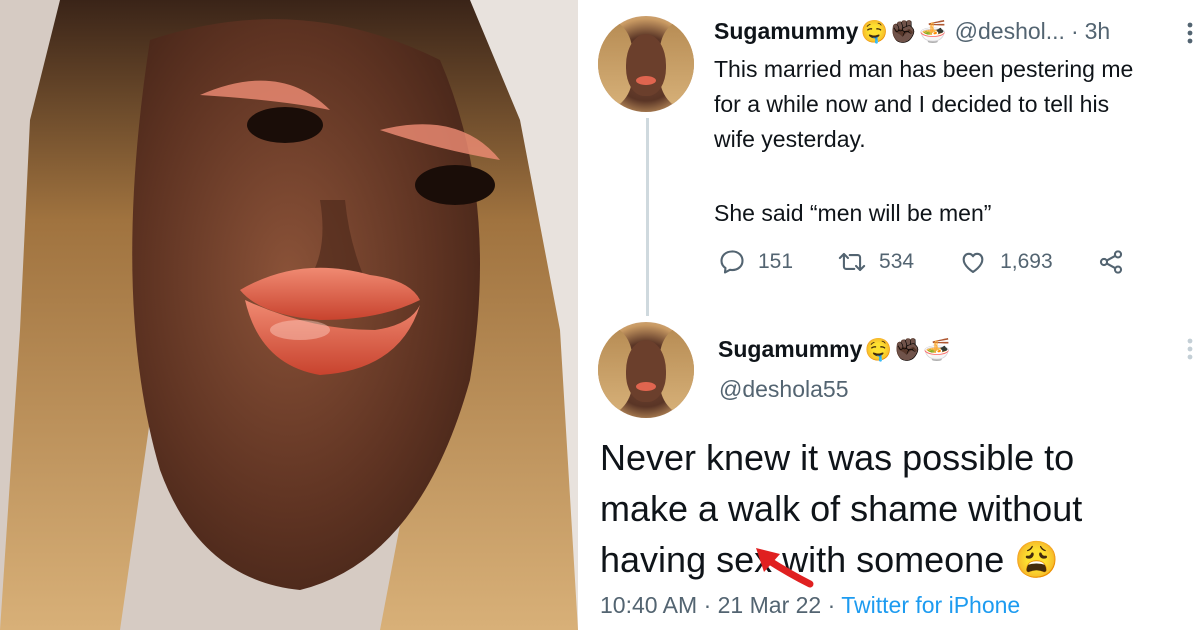  What do you see at coordinates (852, 262) in the screenshot?
I see `retweet-icon` at bounding box center [852, 262].